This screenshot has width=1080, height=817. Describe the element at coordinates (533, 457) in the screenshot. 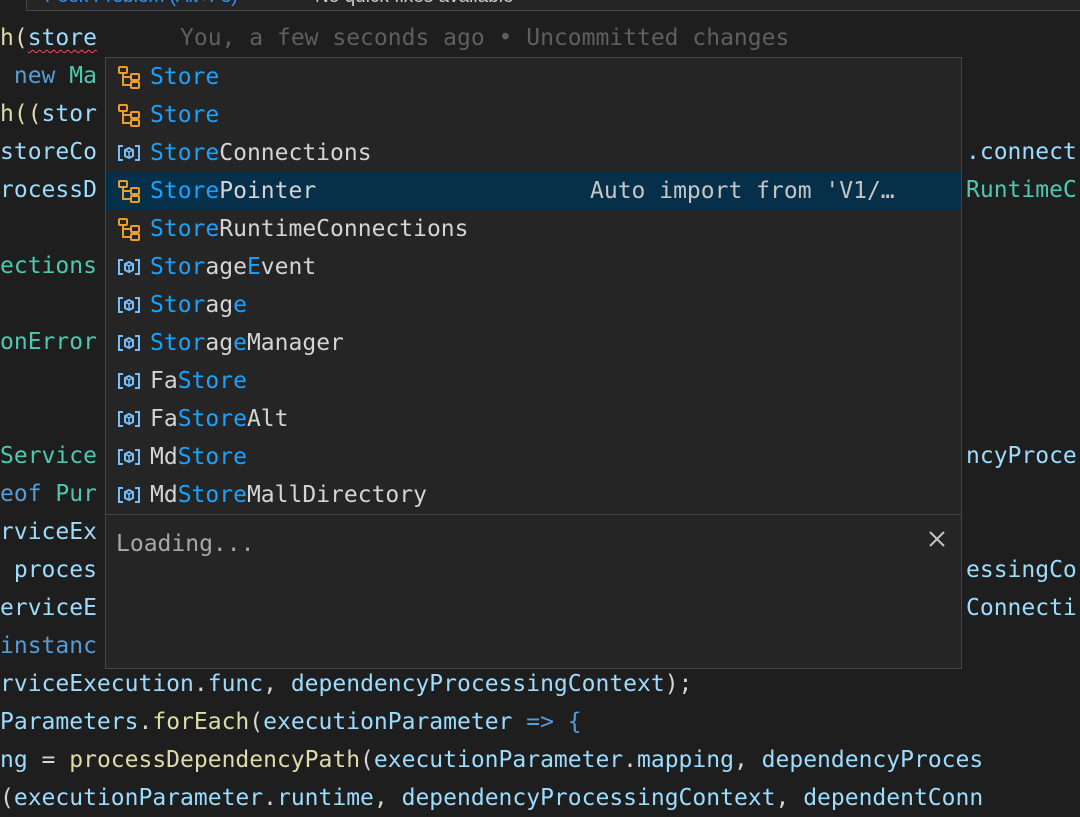

I see `suggestion-item: MdStore` at that location.